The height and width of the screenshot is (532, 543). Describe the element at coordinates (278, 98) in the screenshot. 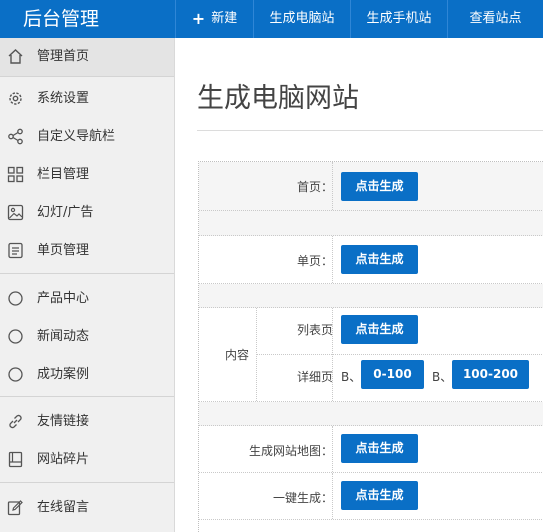

I see `page-title: 生成电脑网站` at that location.